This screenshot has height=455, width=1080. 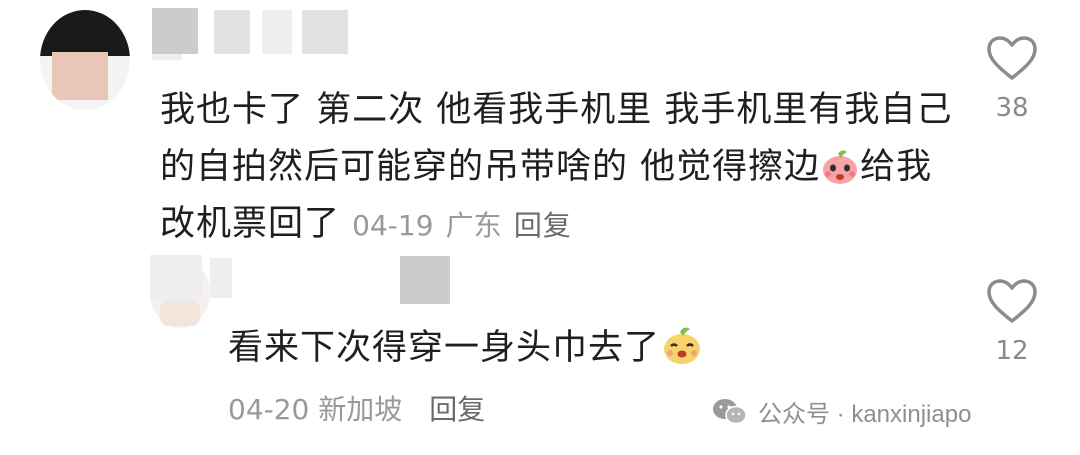 What do you see at coordinates (805, 414) in the screenshot?
I see `watermark-prefix: 公众号 ·` at bounding box center [805, 414].